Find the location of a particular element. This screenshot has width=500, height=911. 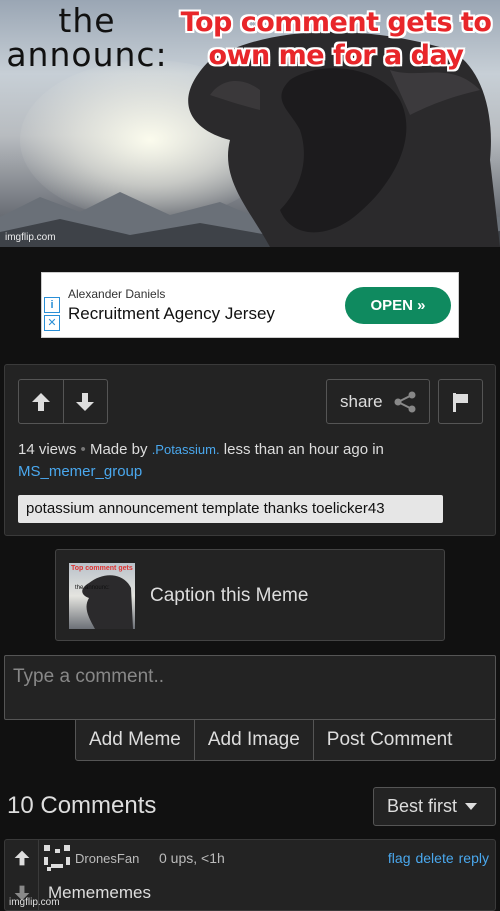

upvote-button is located at coordinates (41, 401).